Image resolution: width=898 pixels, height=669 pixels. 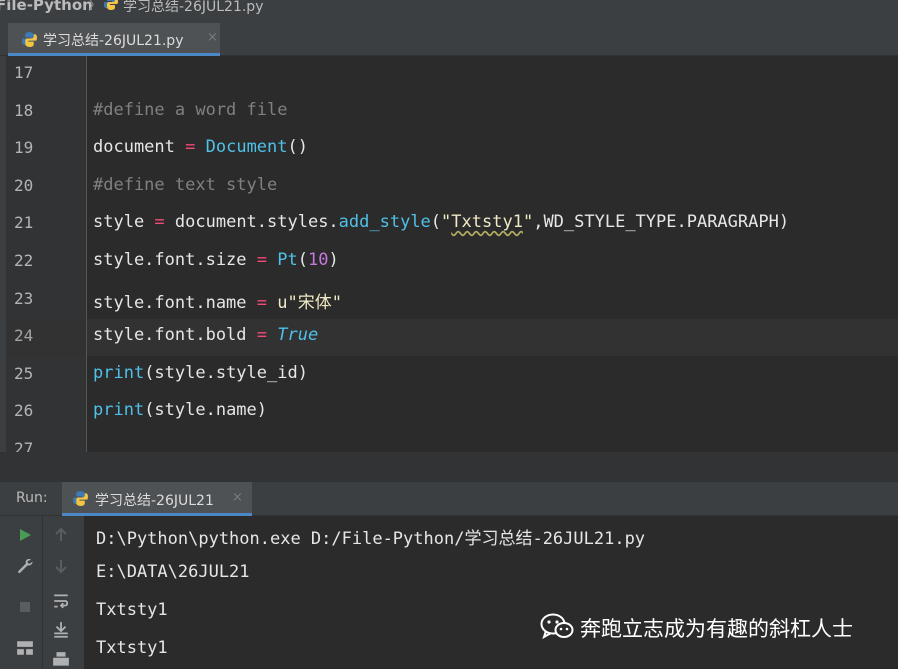 What do you see at coordinates (175, 335) in the screenshot?
I see `code-token: style.font.bold` at bounding box center [175, 335].